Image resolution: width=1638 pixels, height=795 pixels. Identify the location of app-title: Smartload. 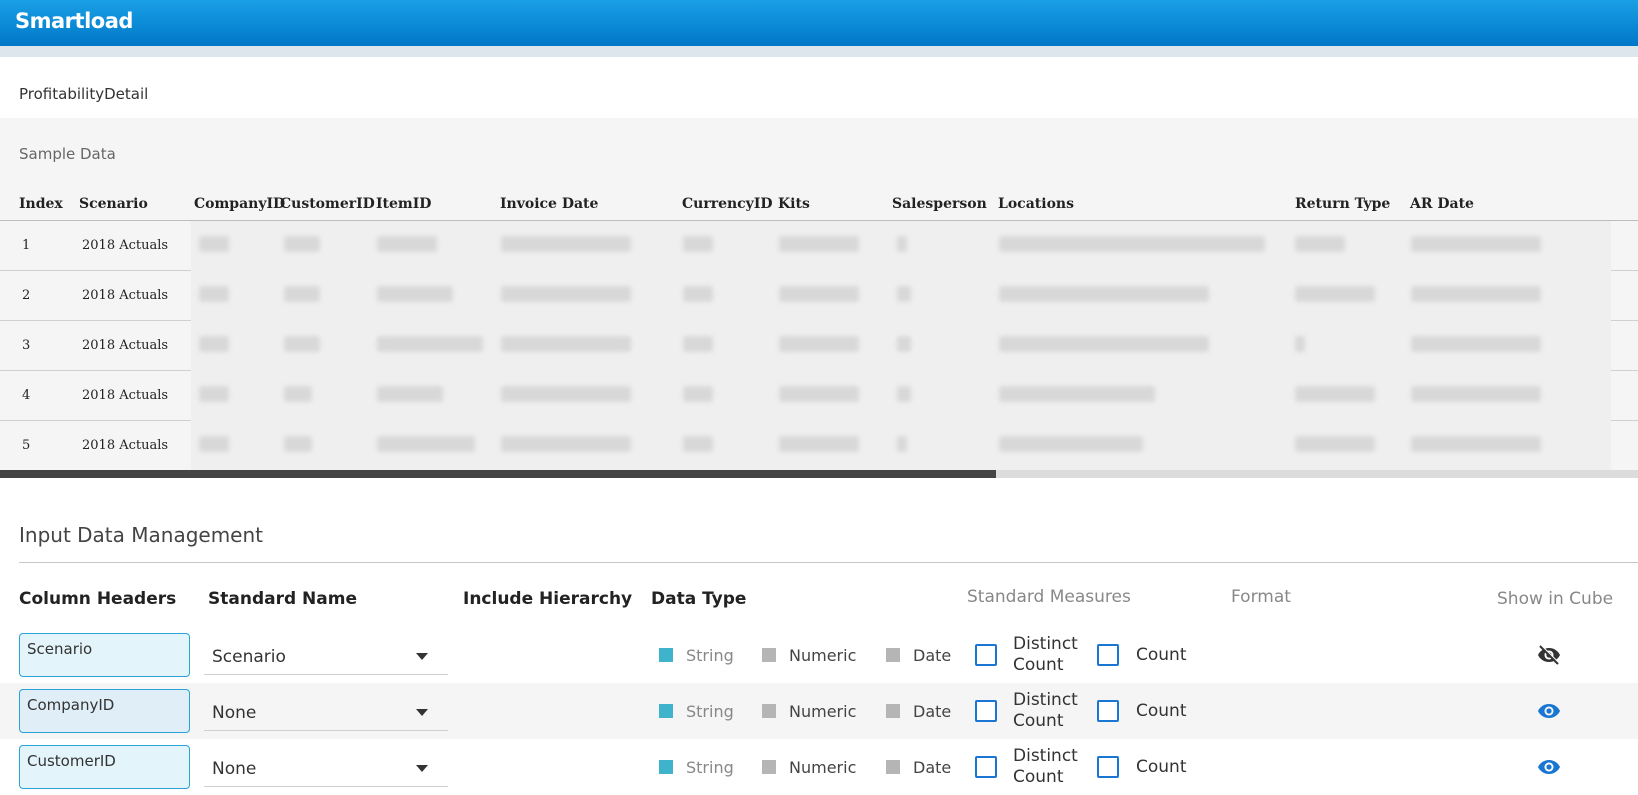
(74, 21).